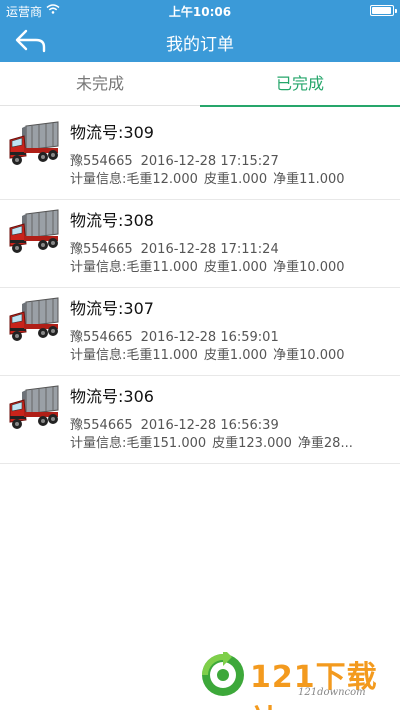  What do you see at coordinates (209, 425) in the screenshot?
I see `order-datetime: 2016-12-28 16:56:39` at bounding box center [209, 425].